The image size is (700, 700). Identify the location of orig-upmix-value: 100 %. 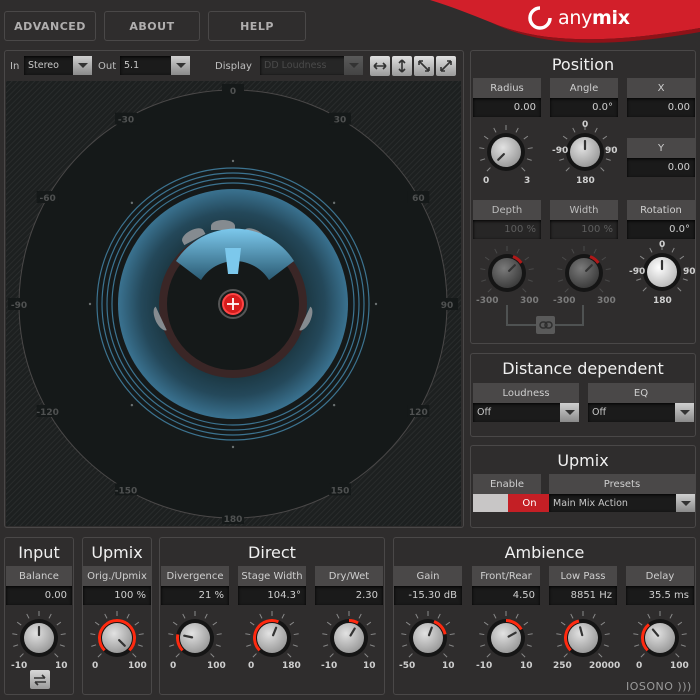
(117, 595).